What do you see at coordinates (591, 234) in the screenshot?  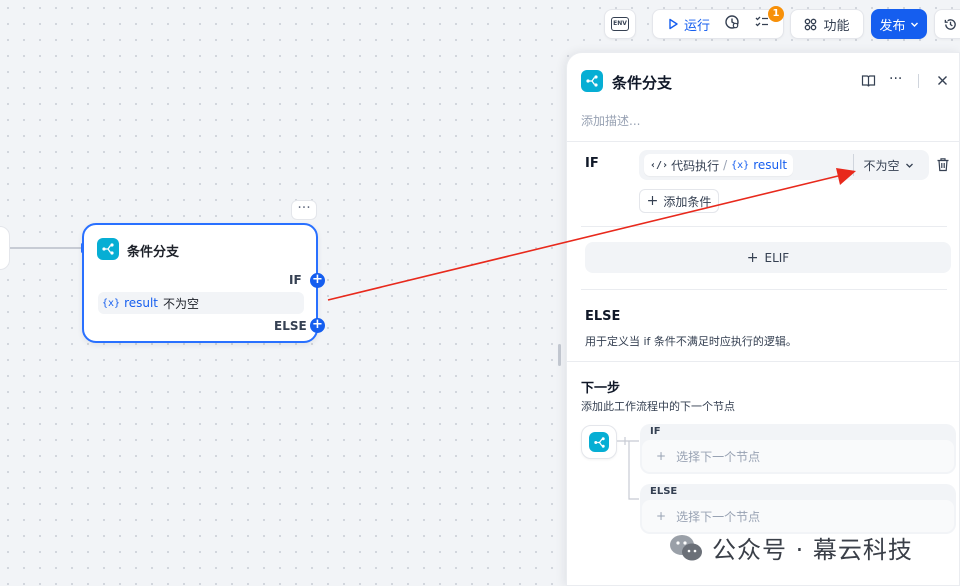 I see `annotation-arrow` at bounding box center [591, 234].